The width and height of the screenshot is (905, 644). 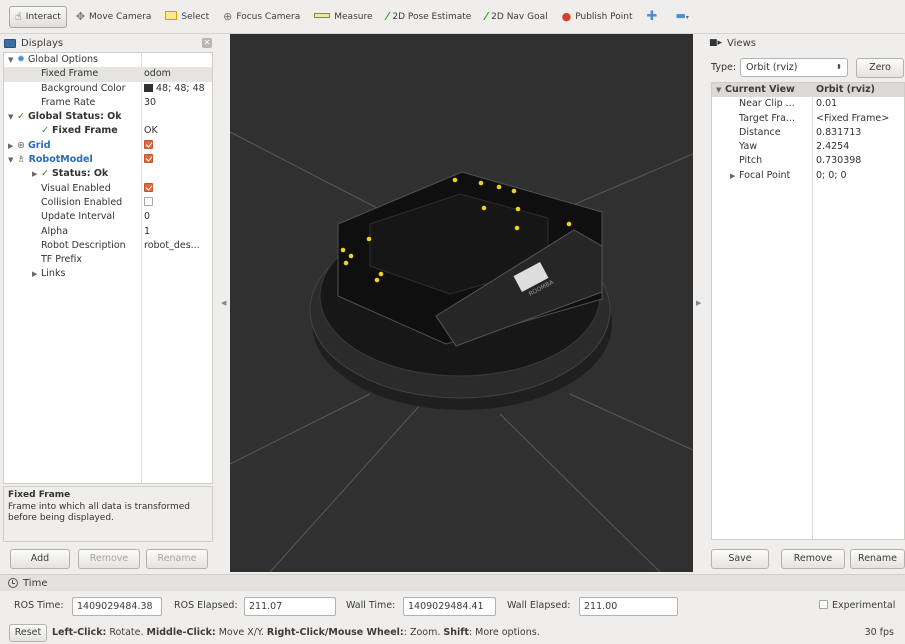 I want to click on tree-row-frame-rate: Frame Rate 30, so click(x=108, y=103).